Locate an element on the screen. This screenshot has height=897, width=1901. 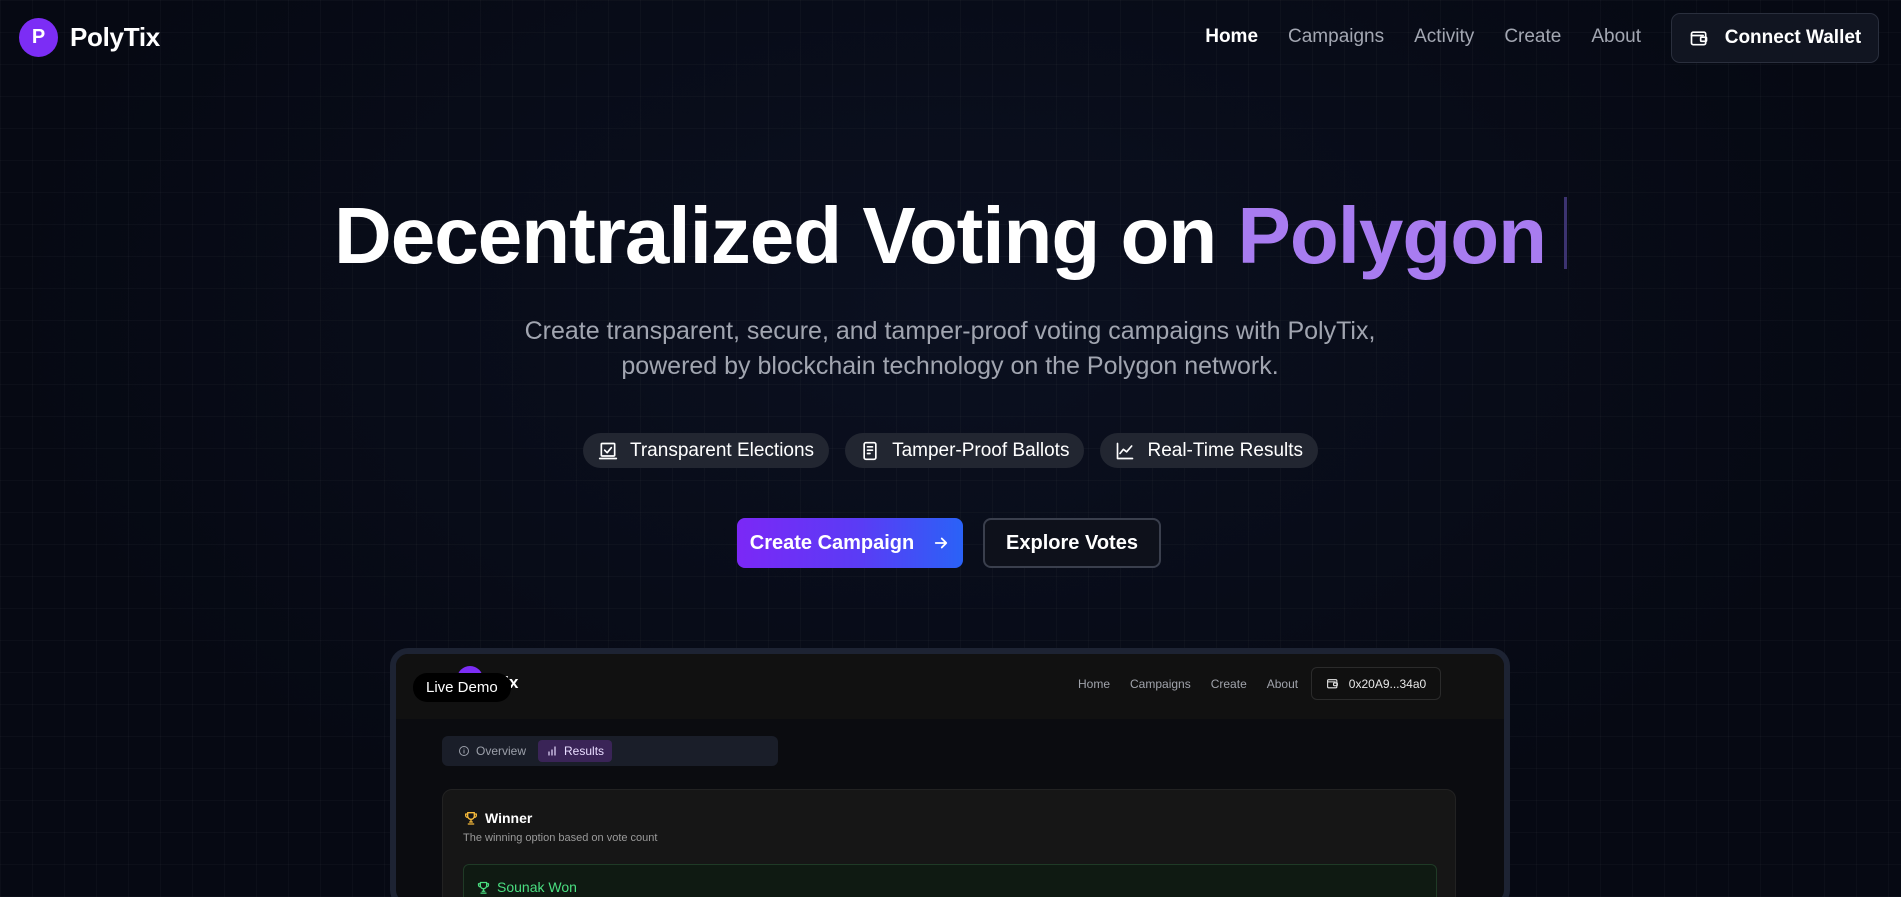
hero-title-accent: Polygon is located at coordinates (1392, 235).